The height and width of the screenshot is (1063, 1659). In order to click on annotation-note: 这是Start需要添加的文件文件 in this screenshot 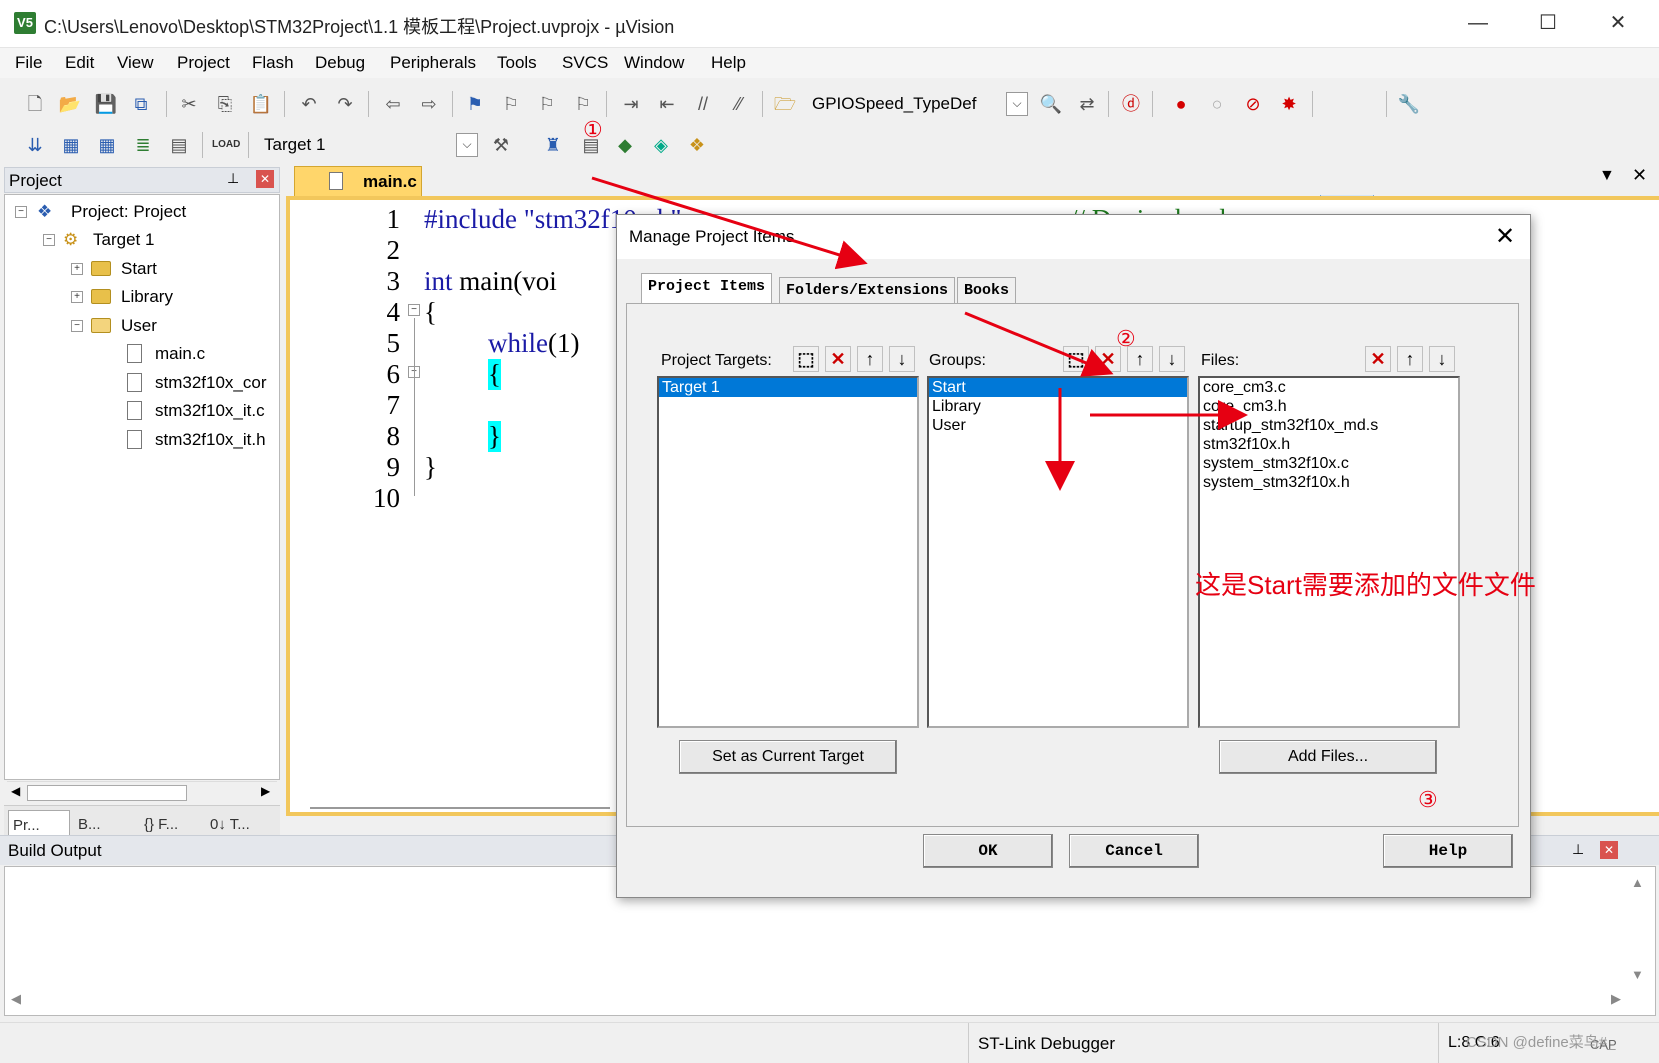, I will do `click(1365, 585)`.